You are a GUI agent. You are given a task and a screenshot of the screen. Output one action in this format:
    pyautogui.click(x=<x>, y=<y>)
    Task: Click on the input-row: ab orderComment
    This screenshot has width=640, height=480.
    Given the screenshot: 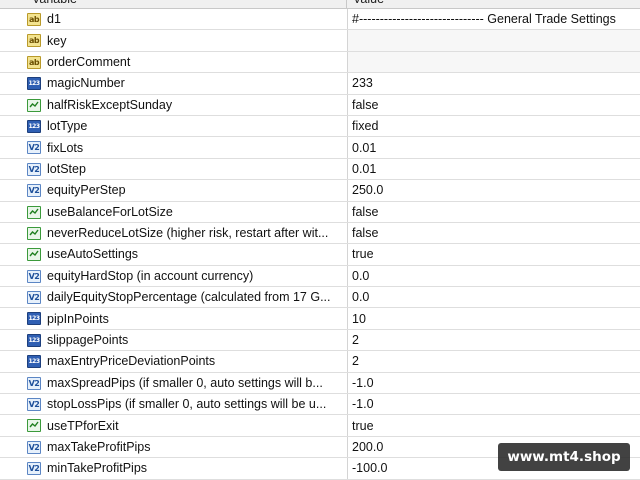 What is the action you would take?
    pyautogui.click(x=320, y=62)
    